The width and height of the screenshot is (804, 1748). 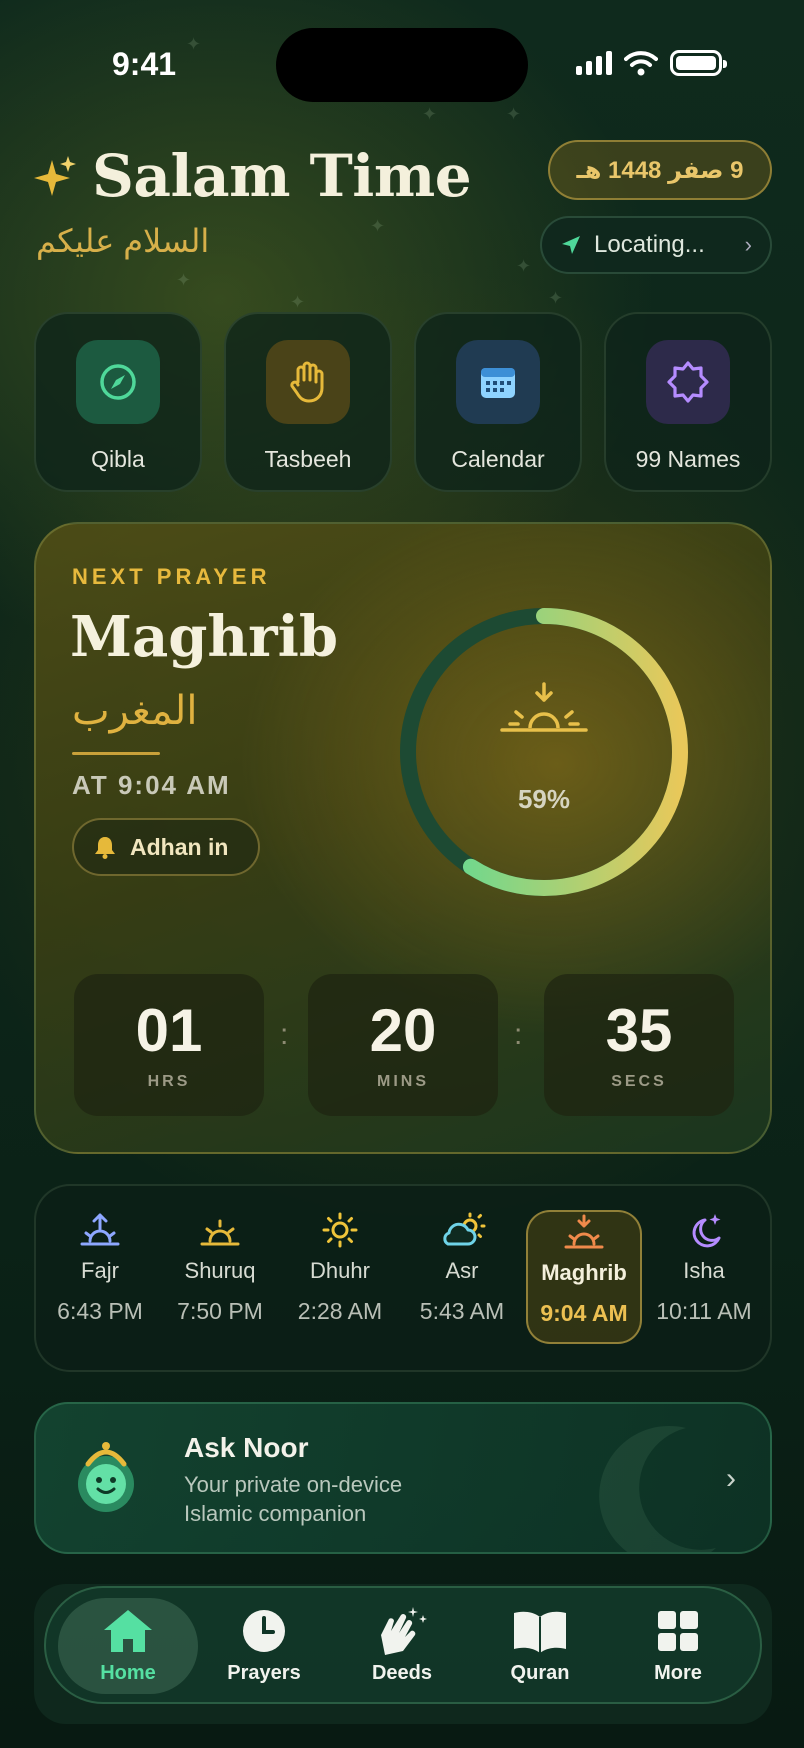 What do you see at coordinates (678, 1673) in the screenshot?
I see `tab-label: More` at bounding box center [678, 1673].